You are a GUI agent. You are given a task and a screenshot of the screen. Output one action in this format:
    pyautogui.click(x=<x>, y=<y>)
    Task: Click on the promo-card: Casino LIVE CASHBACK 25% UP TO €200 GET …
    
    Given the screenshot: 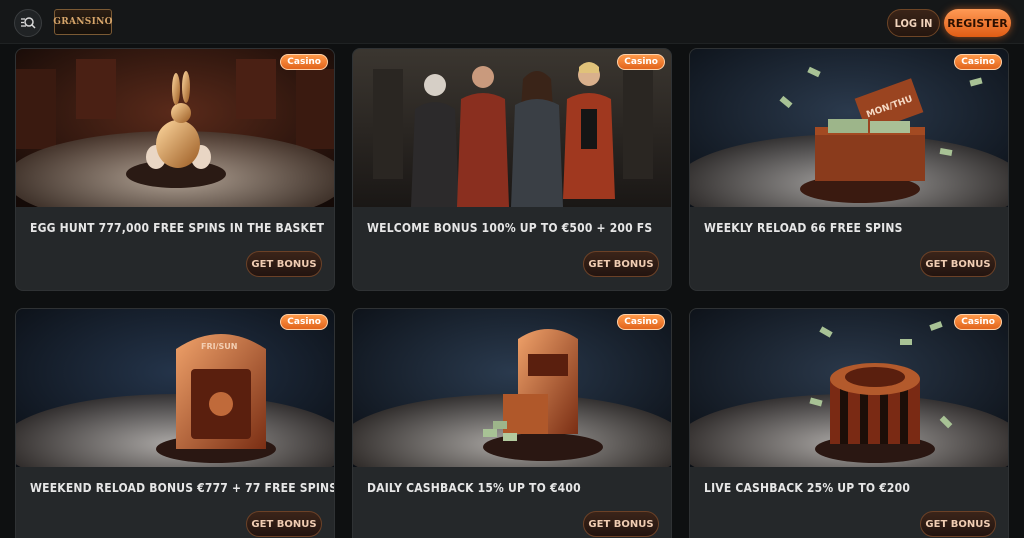 What is the action you would take?
    pyautogui.click(x=849, y=423)
    